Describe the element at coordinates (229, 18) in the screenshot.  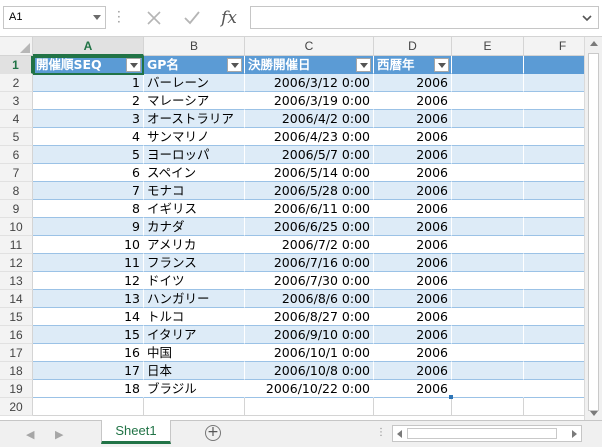
I see `insert-function-button: fx` at that location.